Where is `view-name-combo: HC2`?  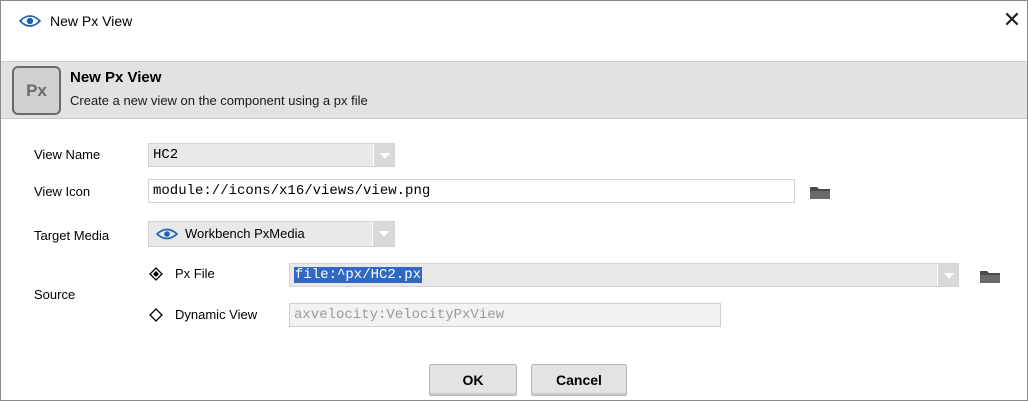
view-name-combo: HC2 is located at coordinates (271, 155).